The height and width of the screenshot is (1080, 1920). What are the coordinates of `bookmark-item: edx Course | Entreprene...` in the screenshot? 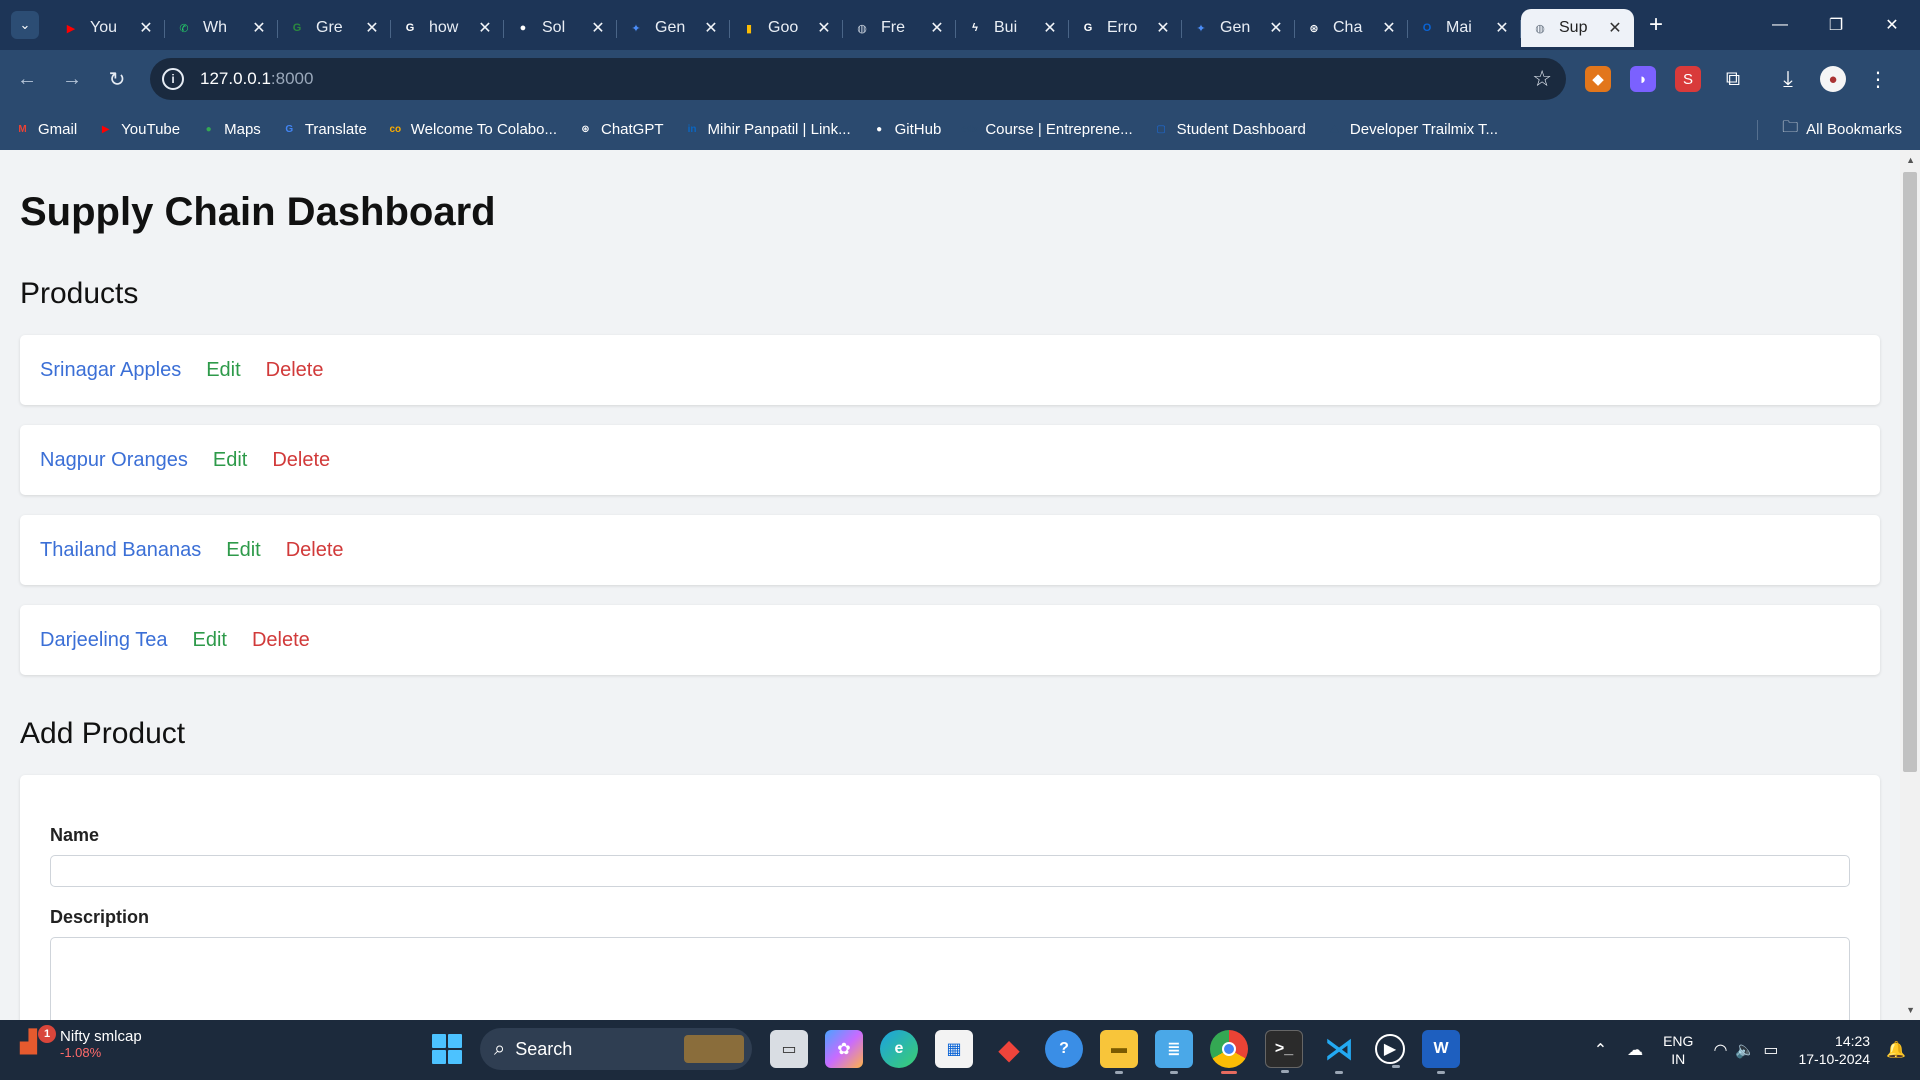 It's located at (1046, 129).